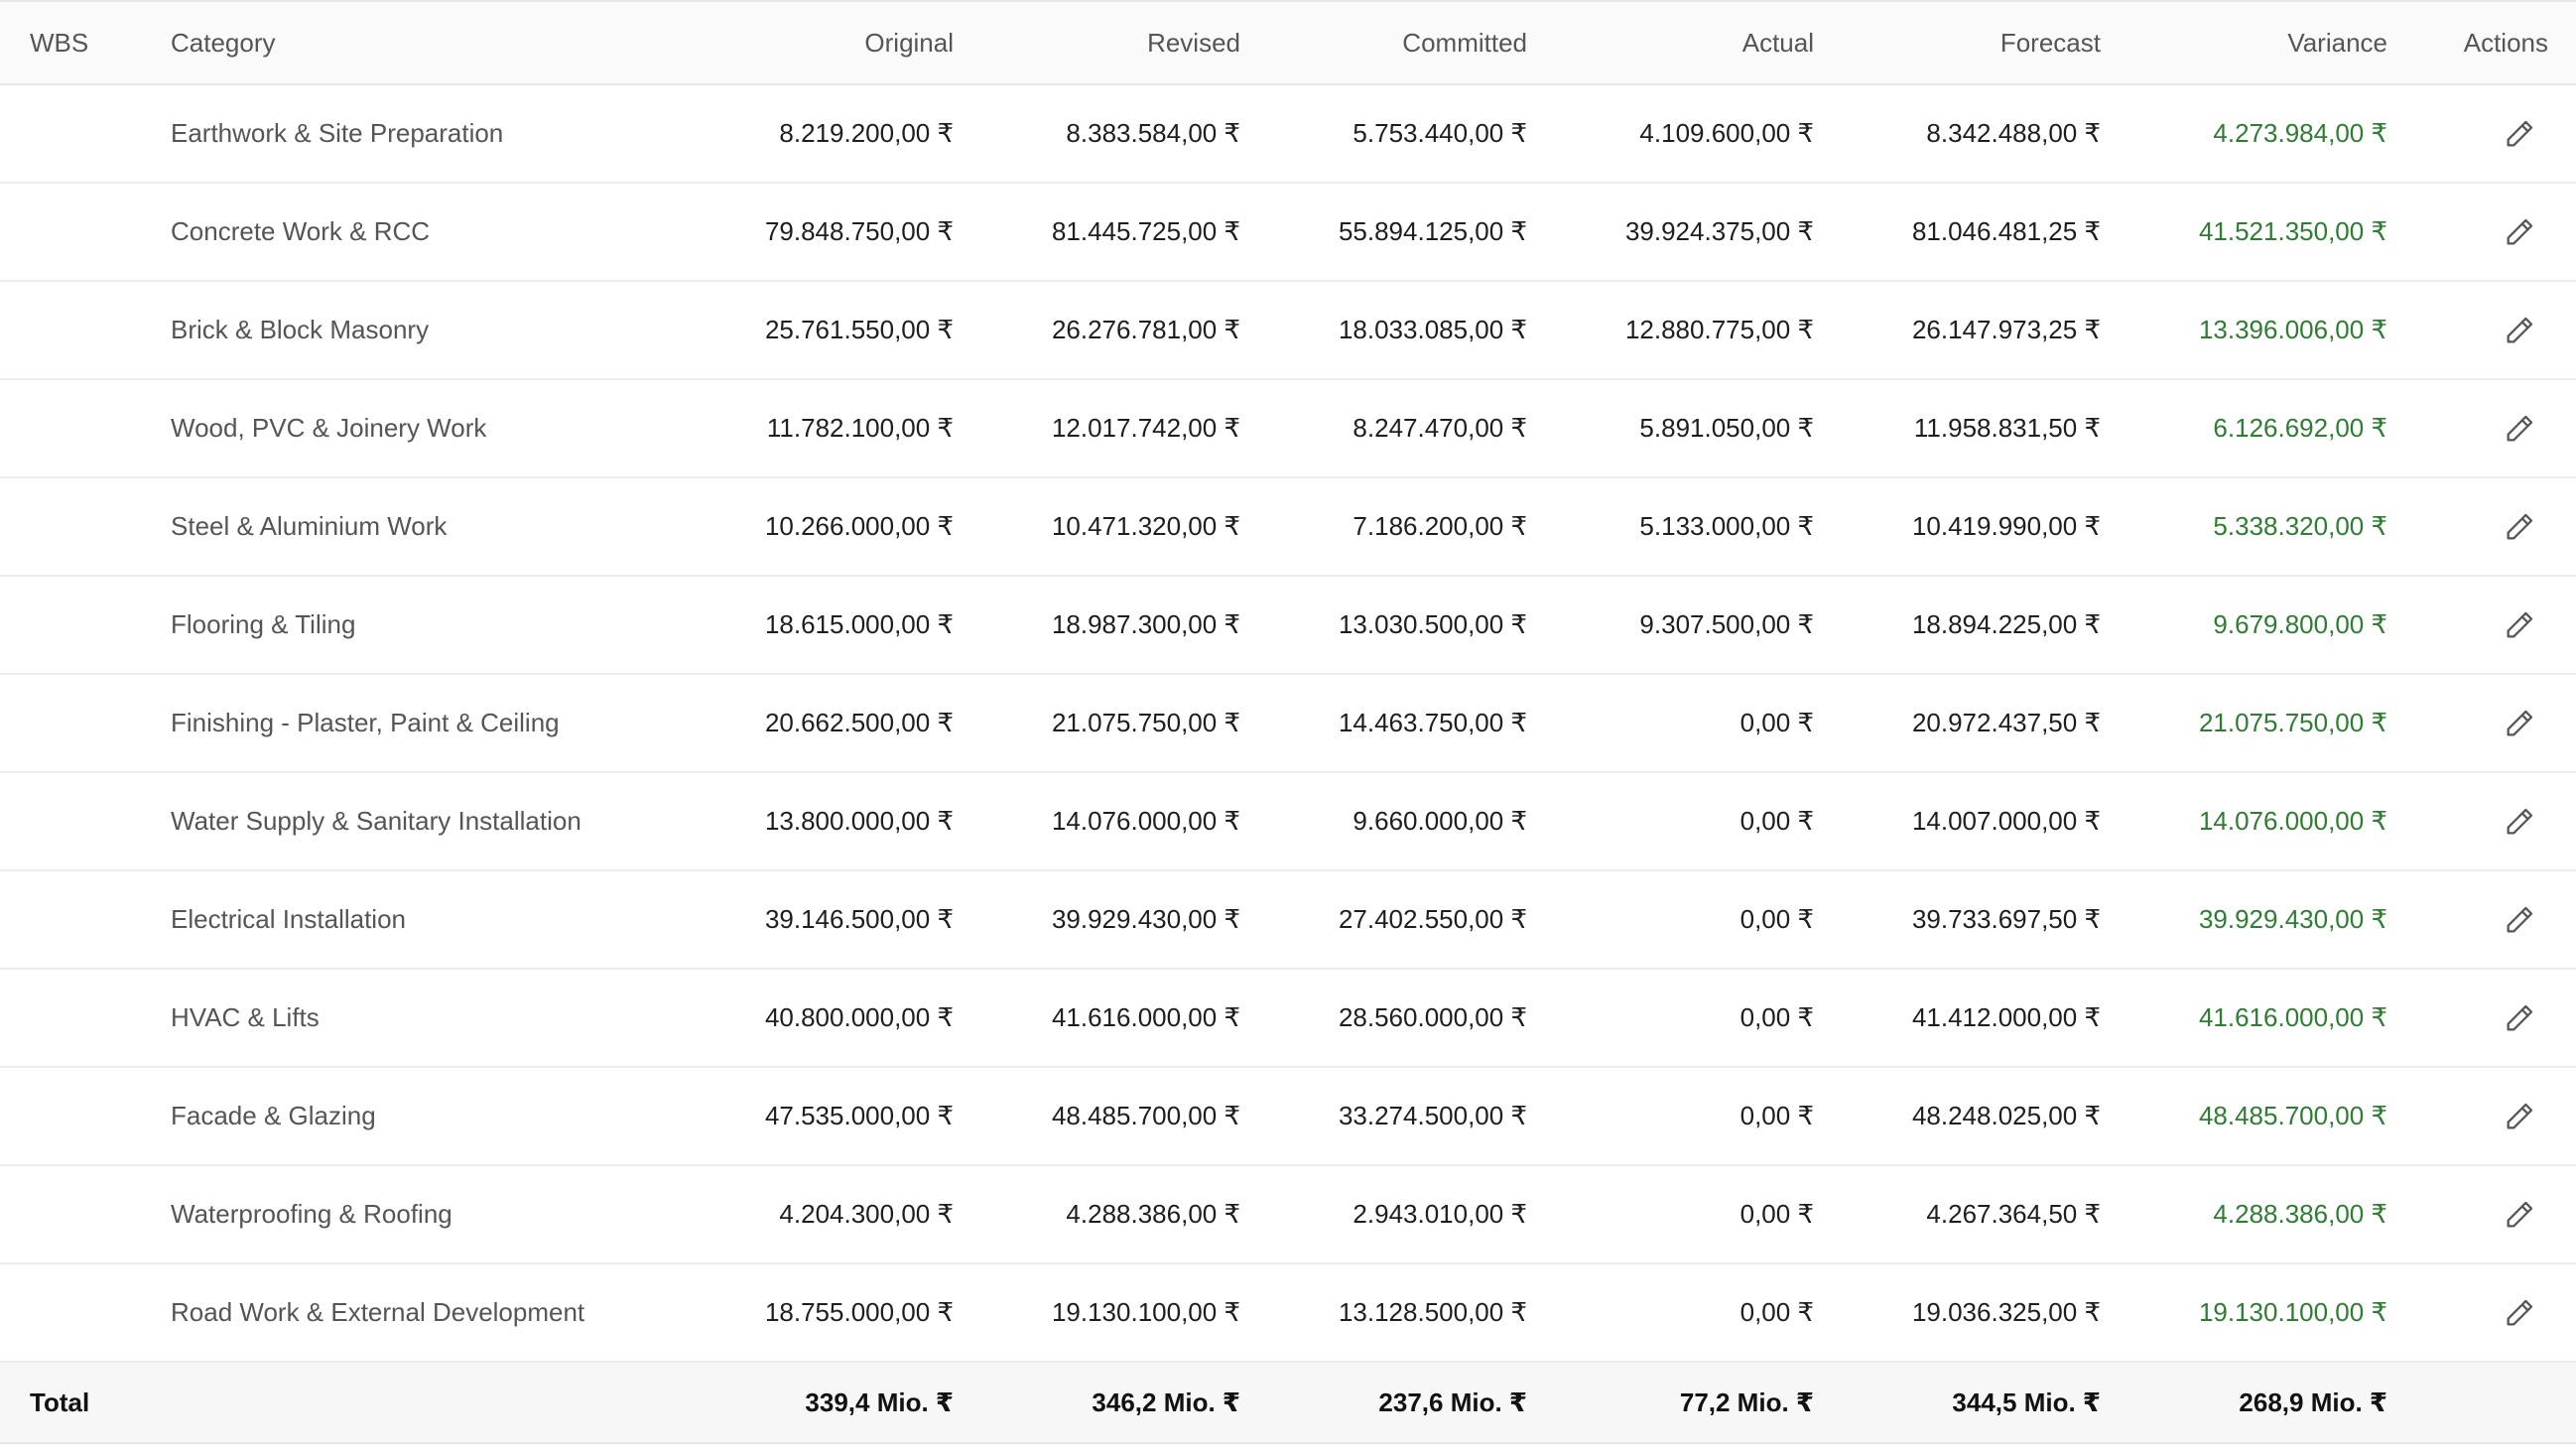  Describe the element at coordinates (1412, 527) in the screenshot. I see `committed-cell: 7.186.200,00 ₹` at that location.